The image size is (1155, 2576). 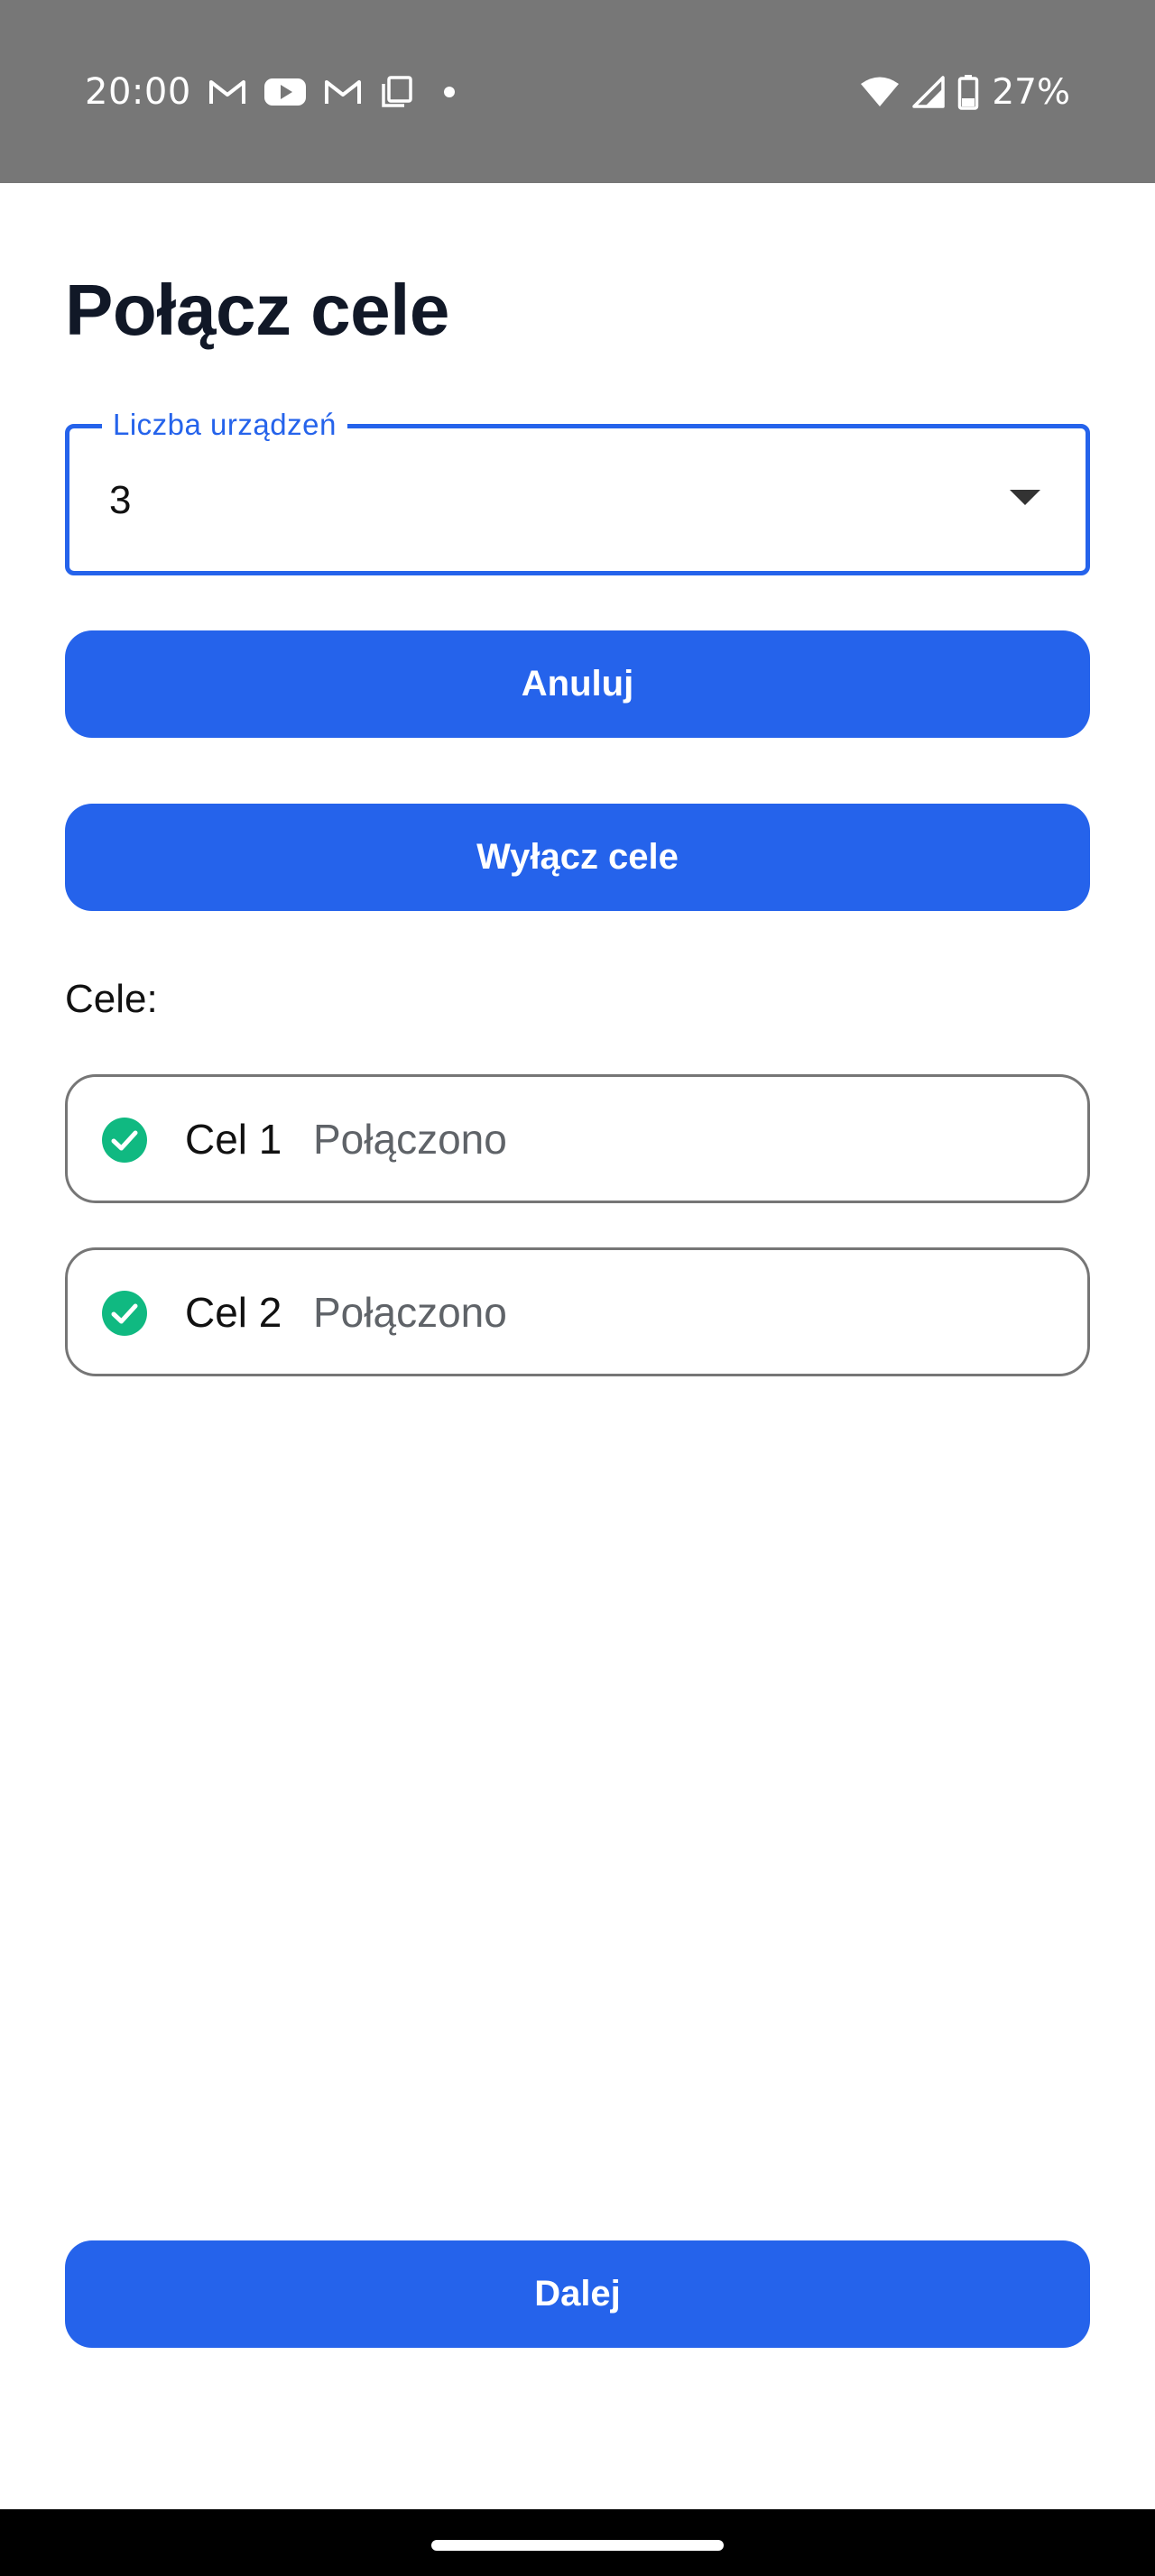 What do you see at coordinates (397, 92) in the screenshot?
I see `copy-icon` at bounding box center [397, 92].